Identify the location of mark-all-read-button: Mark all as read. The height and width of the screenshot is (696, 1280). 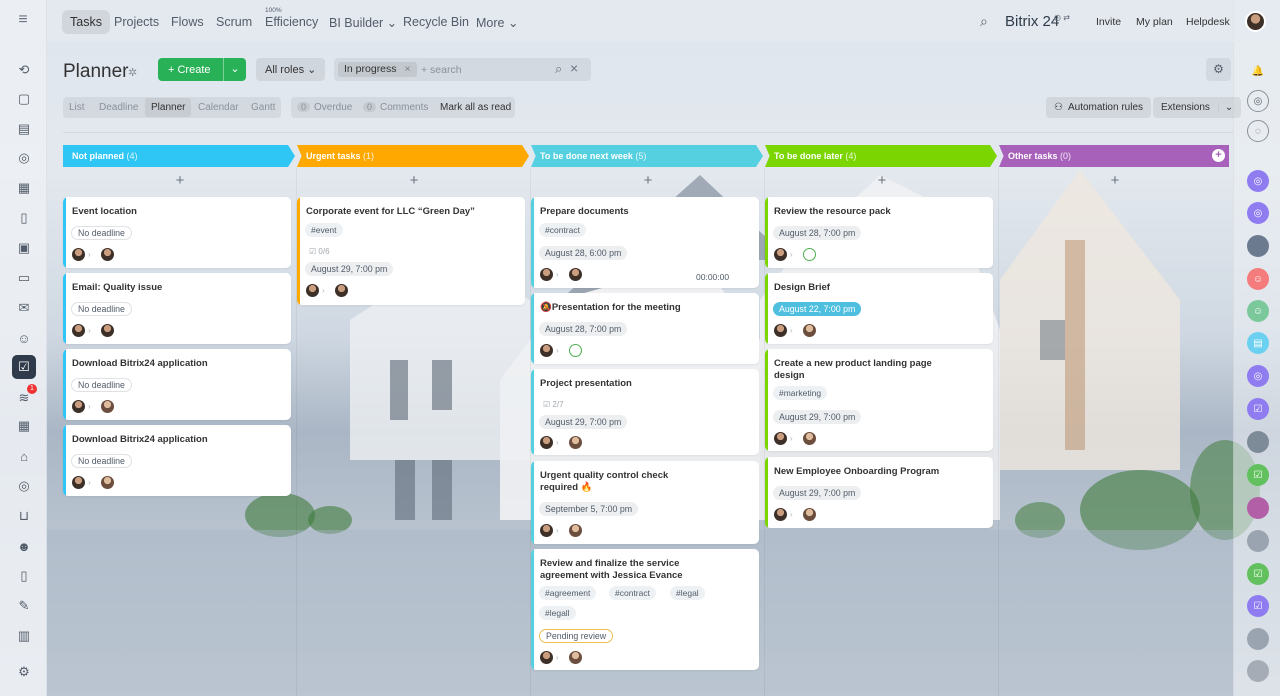
(475, 107).